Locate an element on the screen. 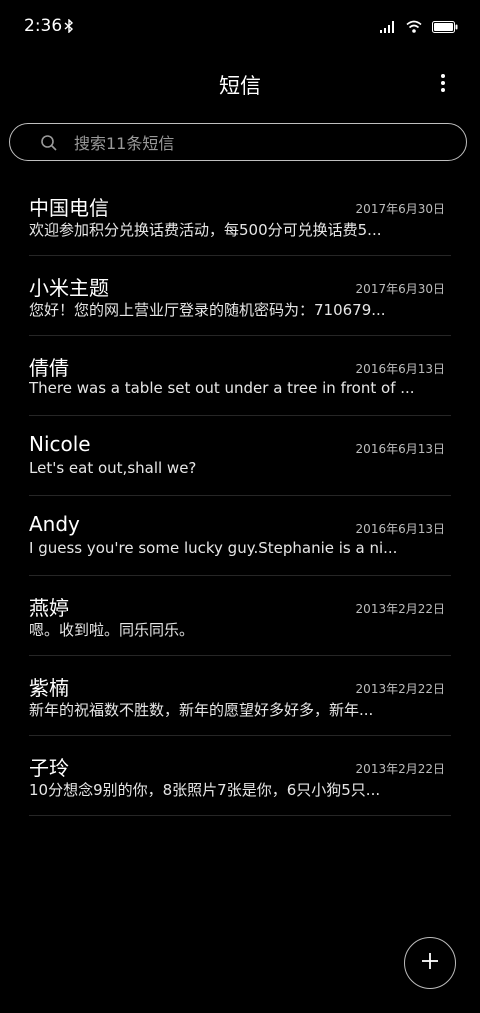  plus-icon is located at coordinates (430, 963).